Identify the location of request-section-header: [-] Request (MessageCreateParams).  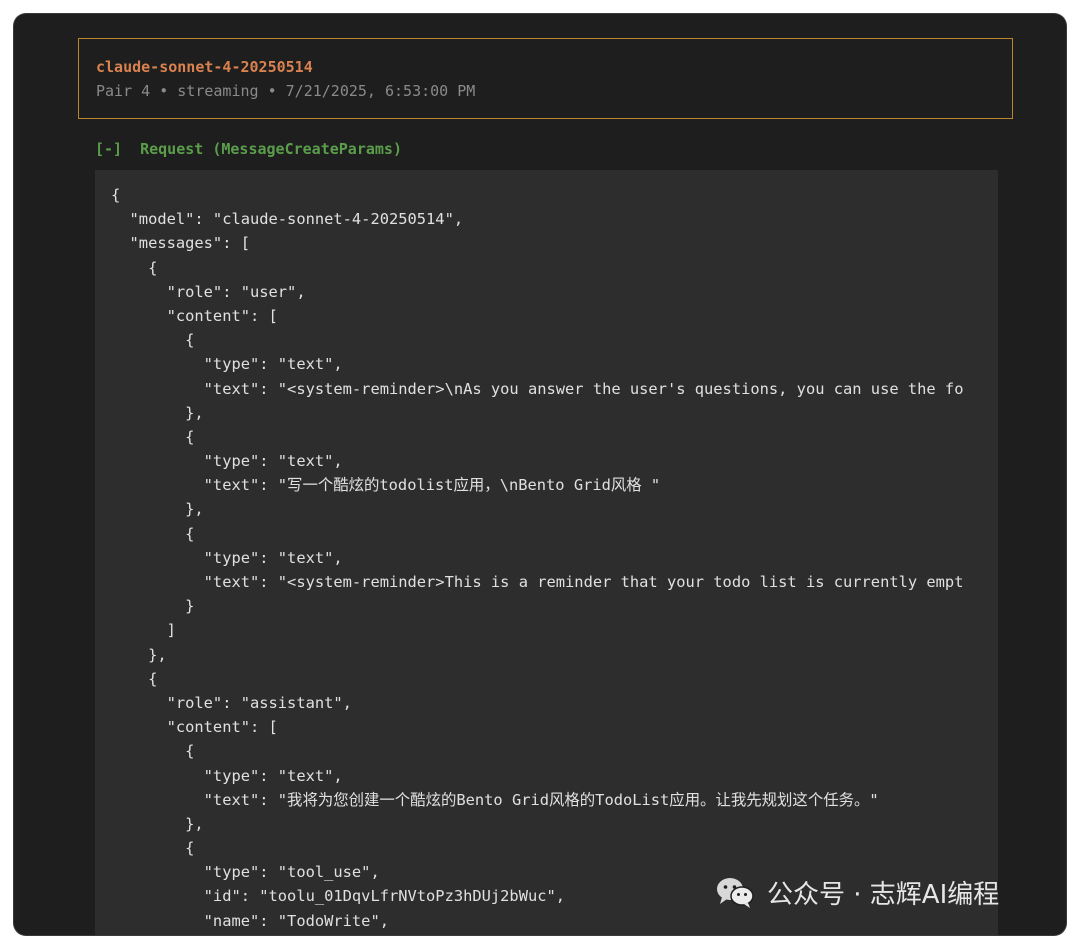
(248, 149).